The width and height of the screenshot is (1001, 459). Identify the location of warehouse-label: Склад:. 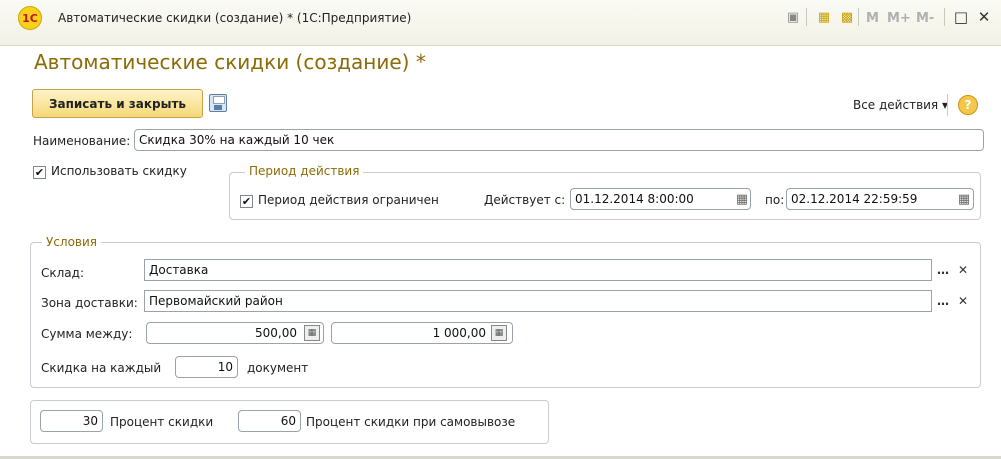
(62, 273).